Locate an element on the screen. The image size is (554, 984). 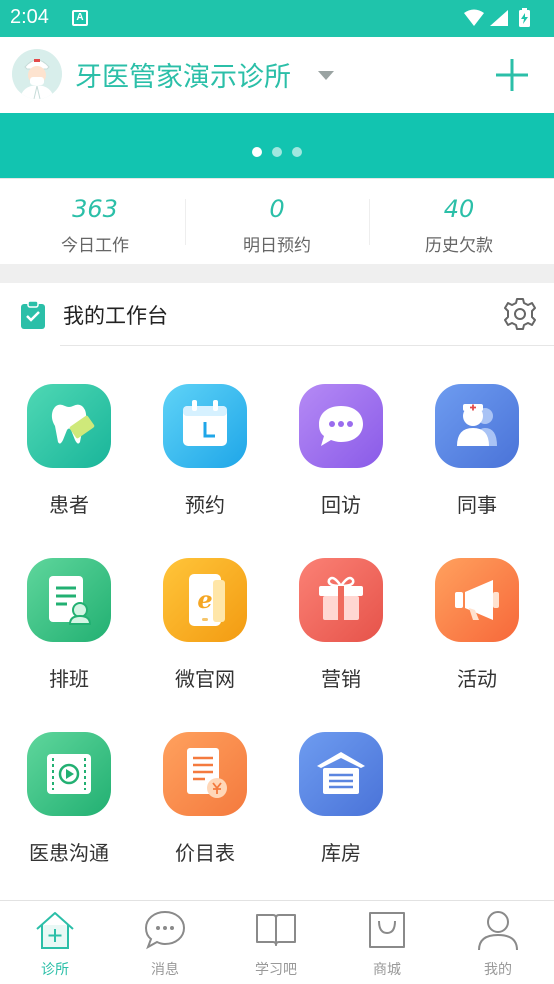
svg-text: e is located at coordinates (204, 599).